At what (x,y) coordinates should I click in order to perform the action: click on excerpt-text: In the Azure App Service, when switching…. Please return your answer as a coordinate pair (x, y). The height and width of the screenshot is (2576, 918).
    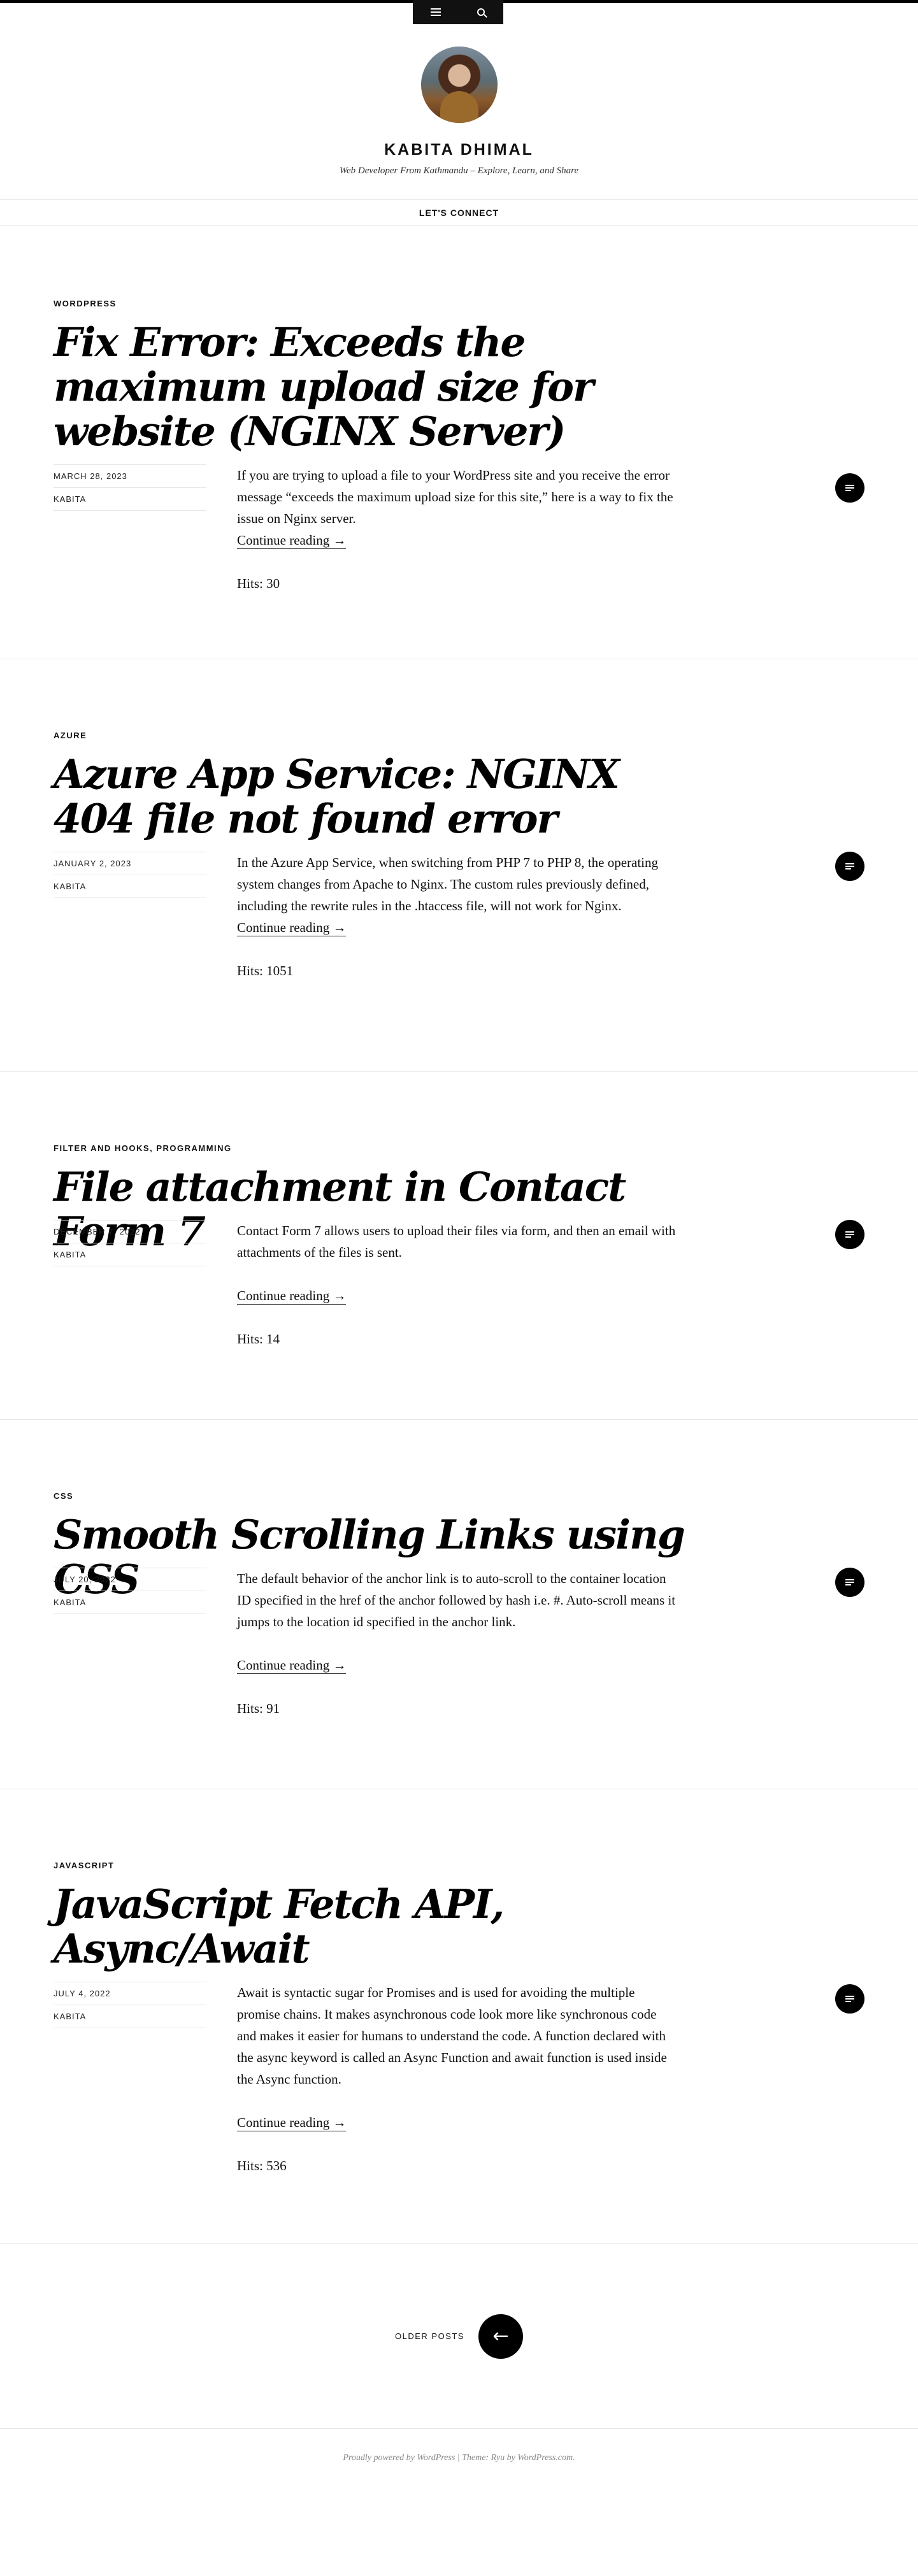
    Looking at the image, I should click on (448, 884).